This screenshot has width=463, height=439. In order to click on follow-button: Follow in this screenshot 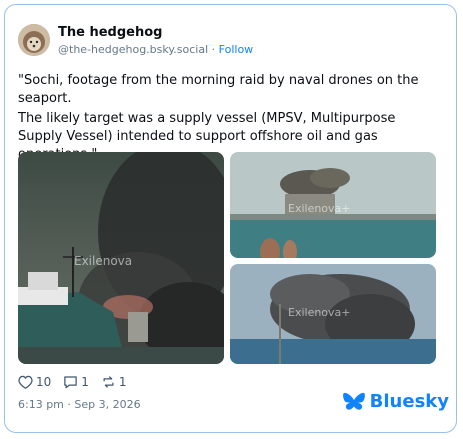, I will do `click(236, 49)`.